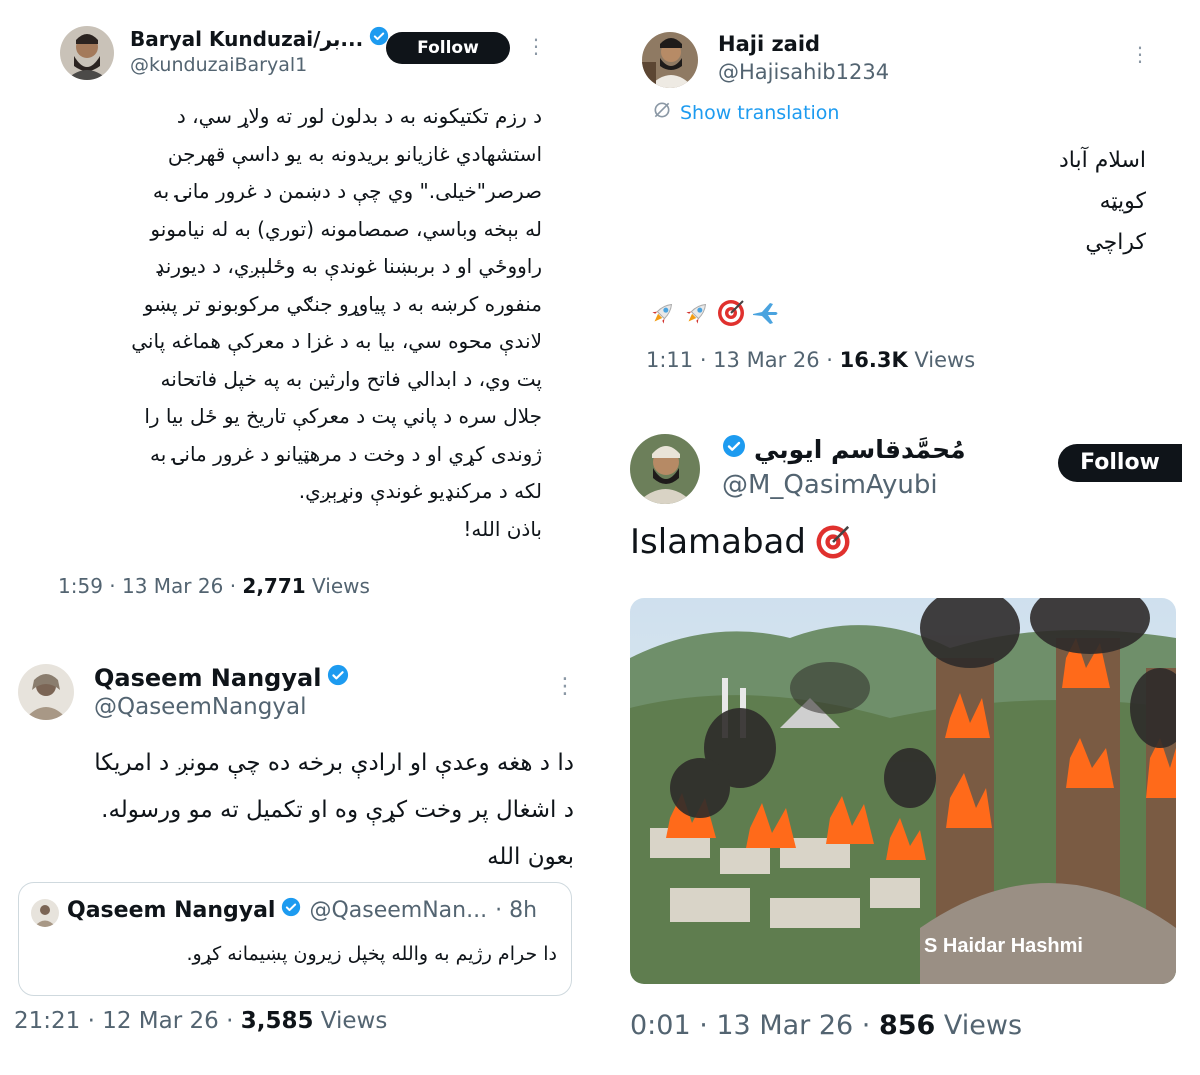  I want to click on views-count: 3,585, so click(277, 1021).